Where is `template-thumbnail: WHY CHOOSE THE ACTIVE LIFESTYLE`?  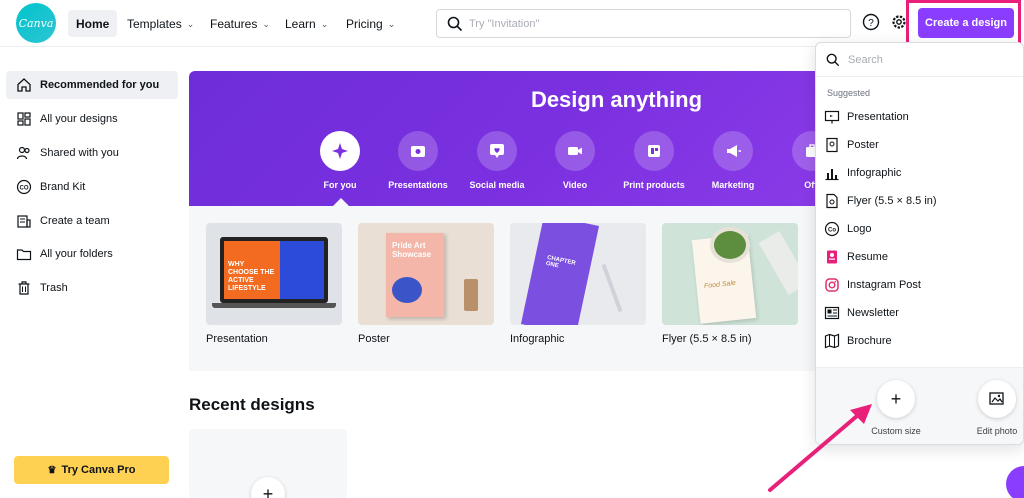
template-thumbnail: WHY CHOOSE THE ACTIVE LIFESTYLE is located at coordinates (274, 274).